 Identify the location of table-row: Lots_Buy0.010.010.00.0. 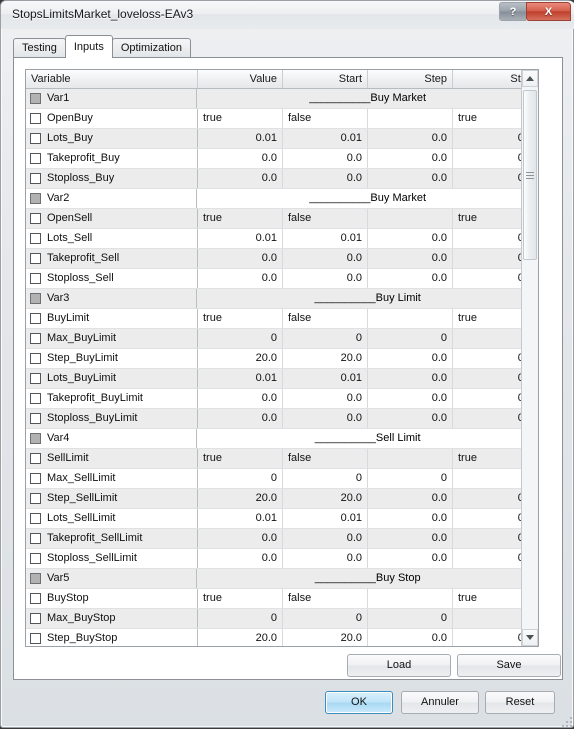
(282, 139).